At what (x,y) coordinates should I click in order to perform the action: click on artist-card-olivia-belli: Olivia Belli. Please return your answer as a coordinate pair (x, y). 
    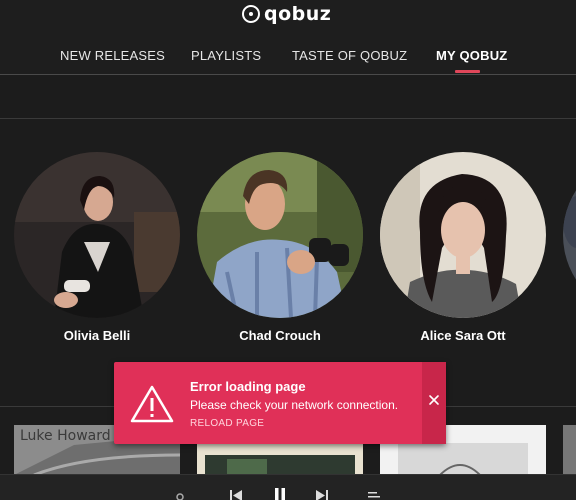
    Looking at the image, I should click on (97, 247).